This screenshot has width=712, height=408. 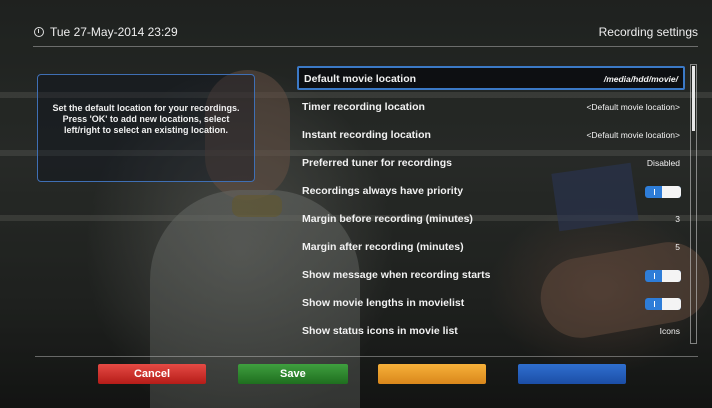 What do you see at coordinates (491, 192) in the screenshot?
I see `setting-row: Recordings always have priority` at bounding box center [491, 192].